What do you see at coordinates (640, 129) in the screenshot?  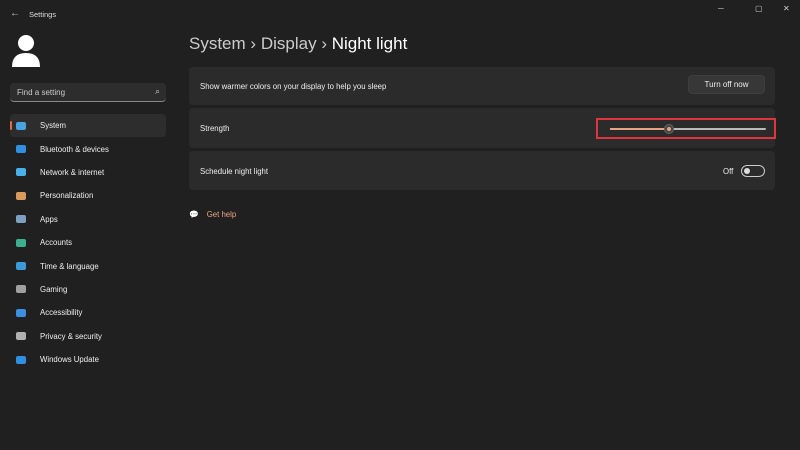 I see `slider-fill` at bounding box center [640, 129].